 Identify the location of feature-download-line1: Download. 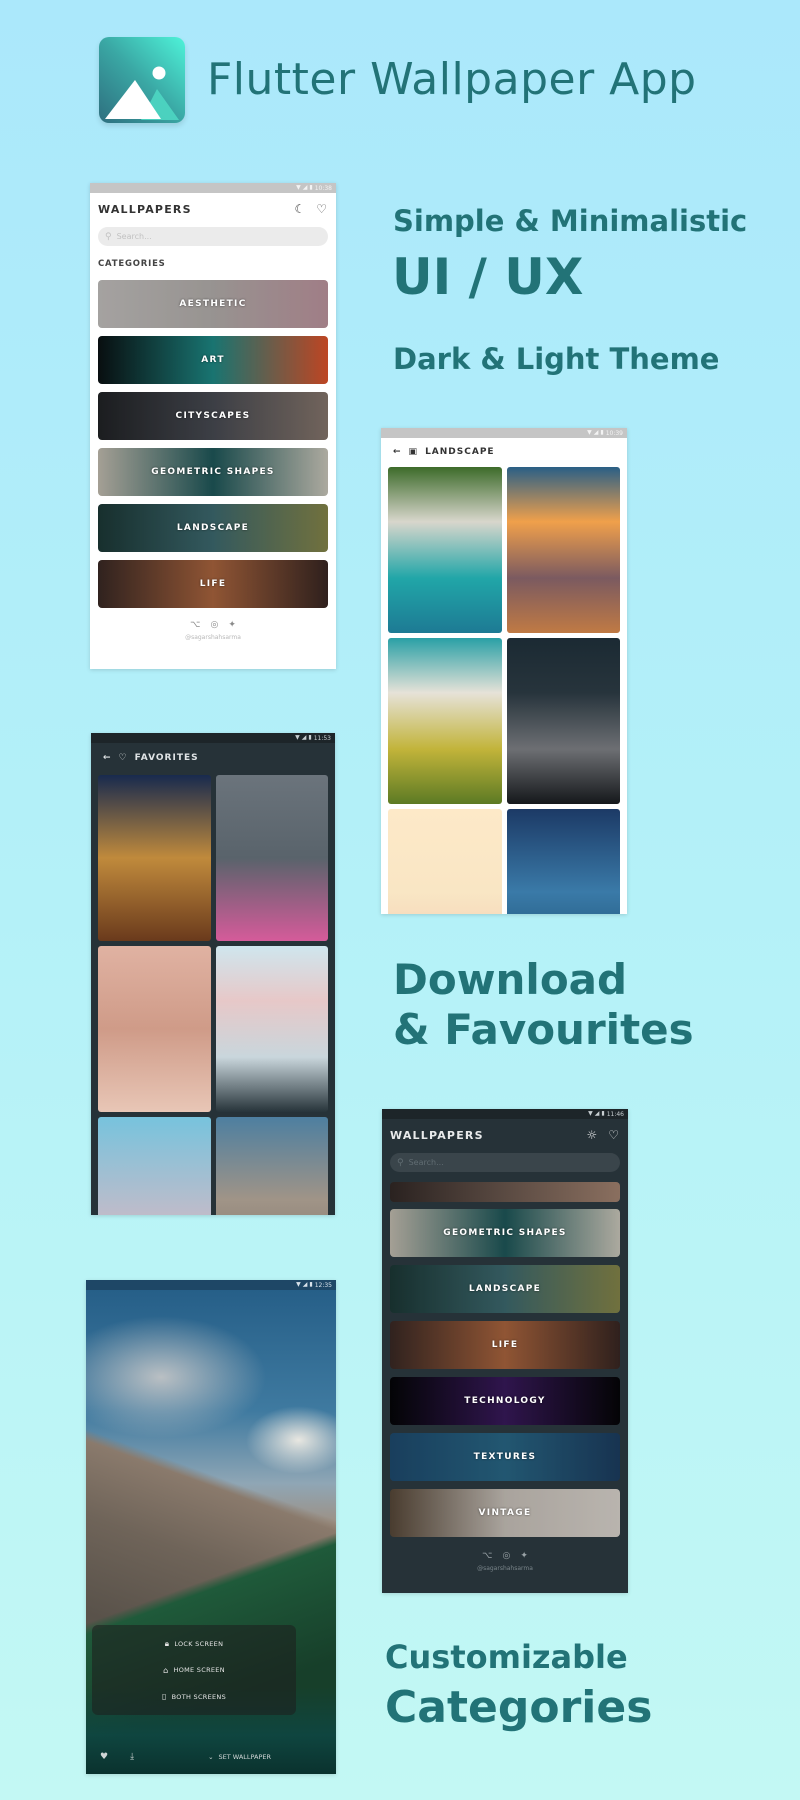
(510, 979).